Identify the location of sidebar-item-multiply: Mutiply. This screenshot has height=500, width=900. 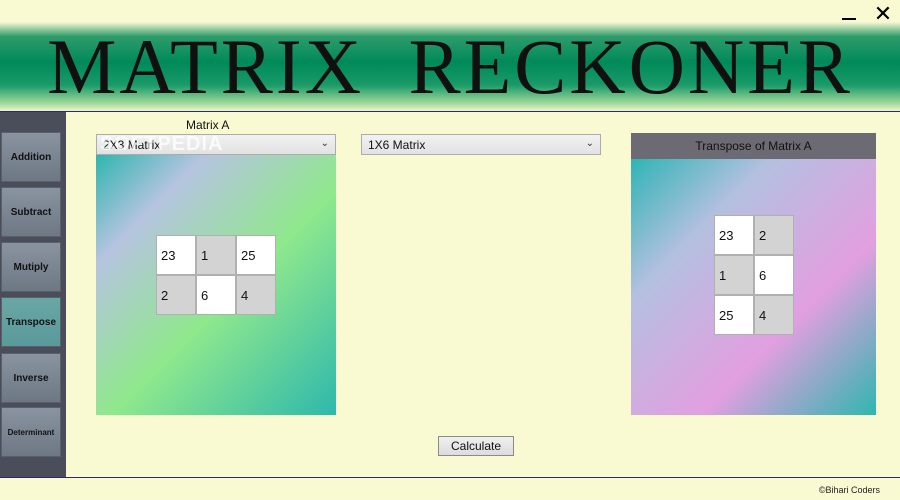
(31, 267).